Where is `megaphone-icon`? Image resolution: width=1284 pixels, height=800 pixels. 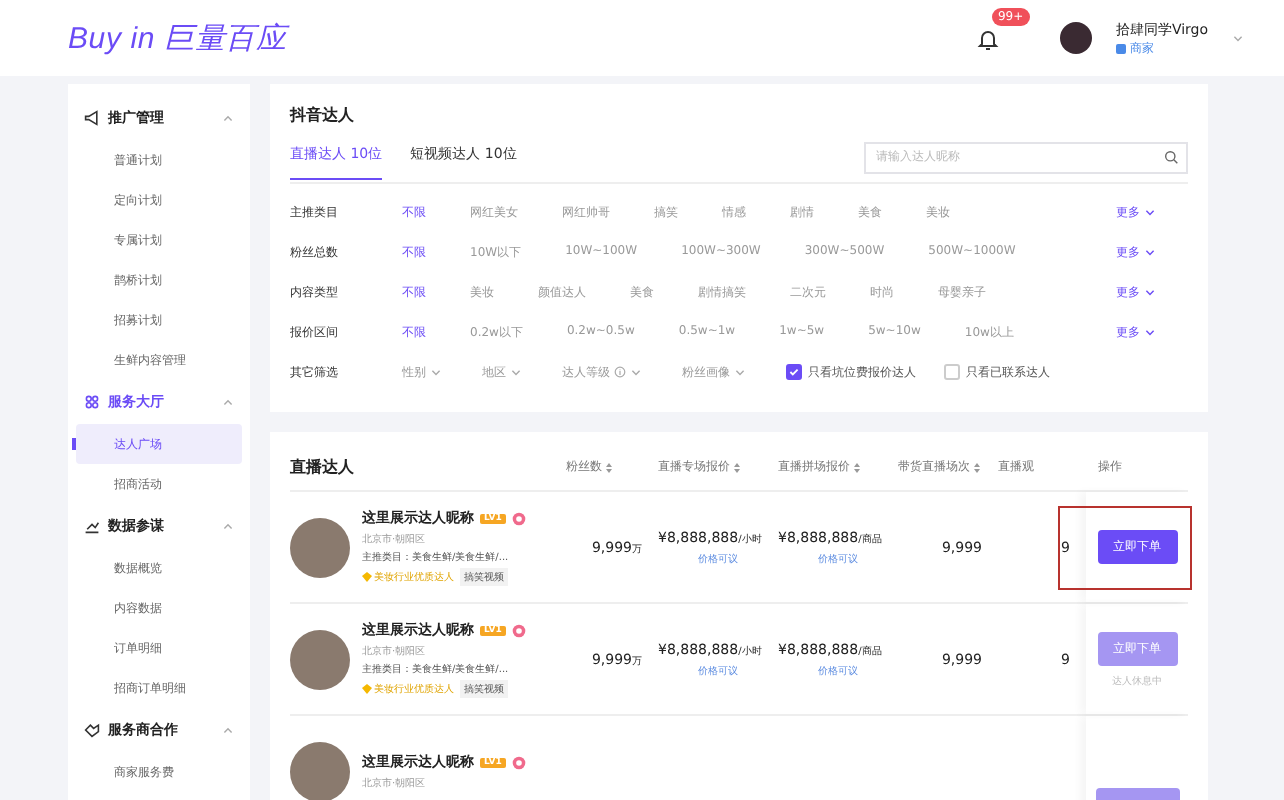 megaphone-icon is located at coordinates (92, 118).